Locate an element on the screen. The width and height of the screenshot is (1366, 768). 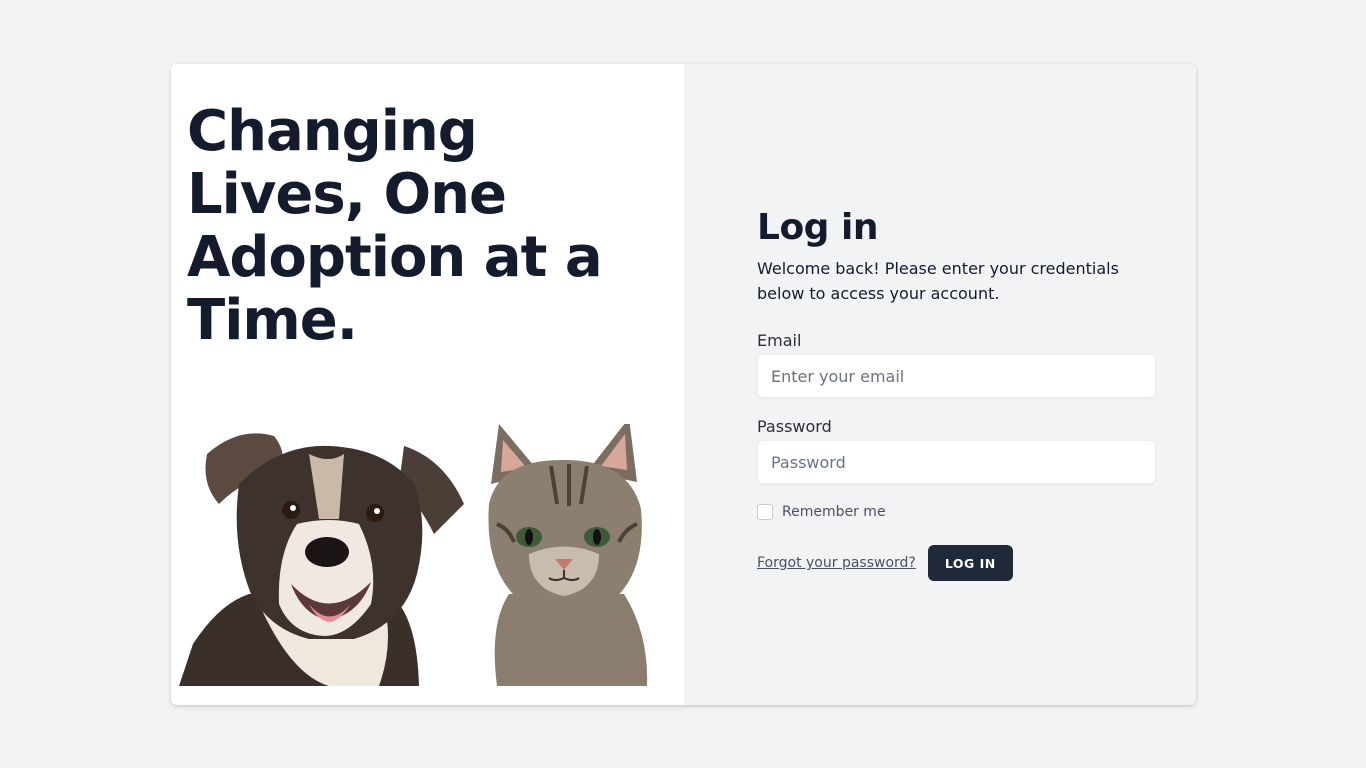
email-label: Email is located at coordinates (779, 340).